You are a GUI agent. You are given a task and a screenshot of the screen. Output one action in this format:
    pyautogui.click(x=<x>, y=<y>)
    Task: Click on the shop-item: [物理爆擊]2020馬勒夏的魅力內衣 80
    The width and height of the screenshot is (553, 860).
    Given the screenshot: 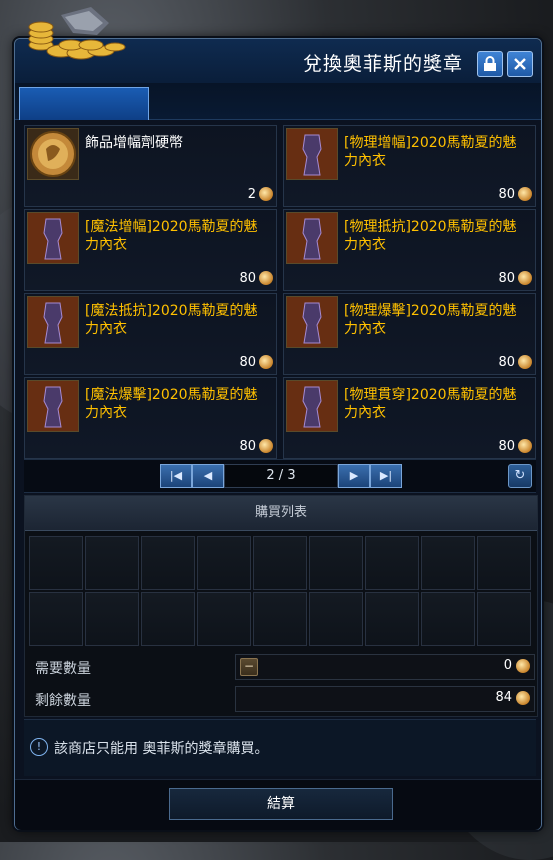 What is the action you would take?
    pyautogui.click(x=409, y=334)
    